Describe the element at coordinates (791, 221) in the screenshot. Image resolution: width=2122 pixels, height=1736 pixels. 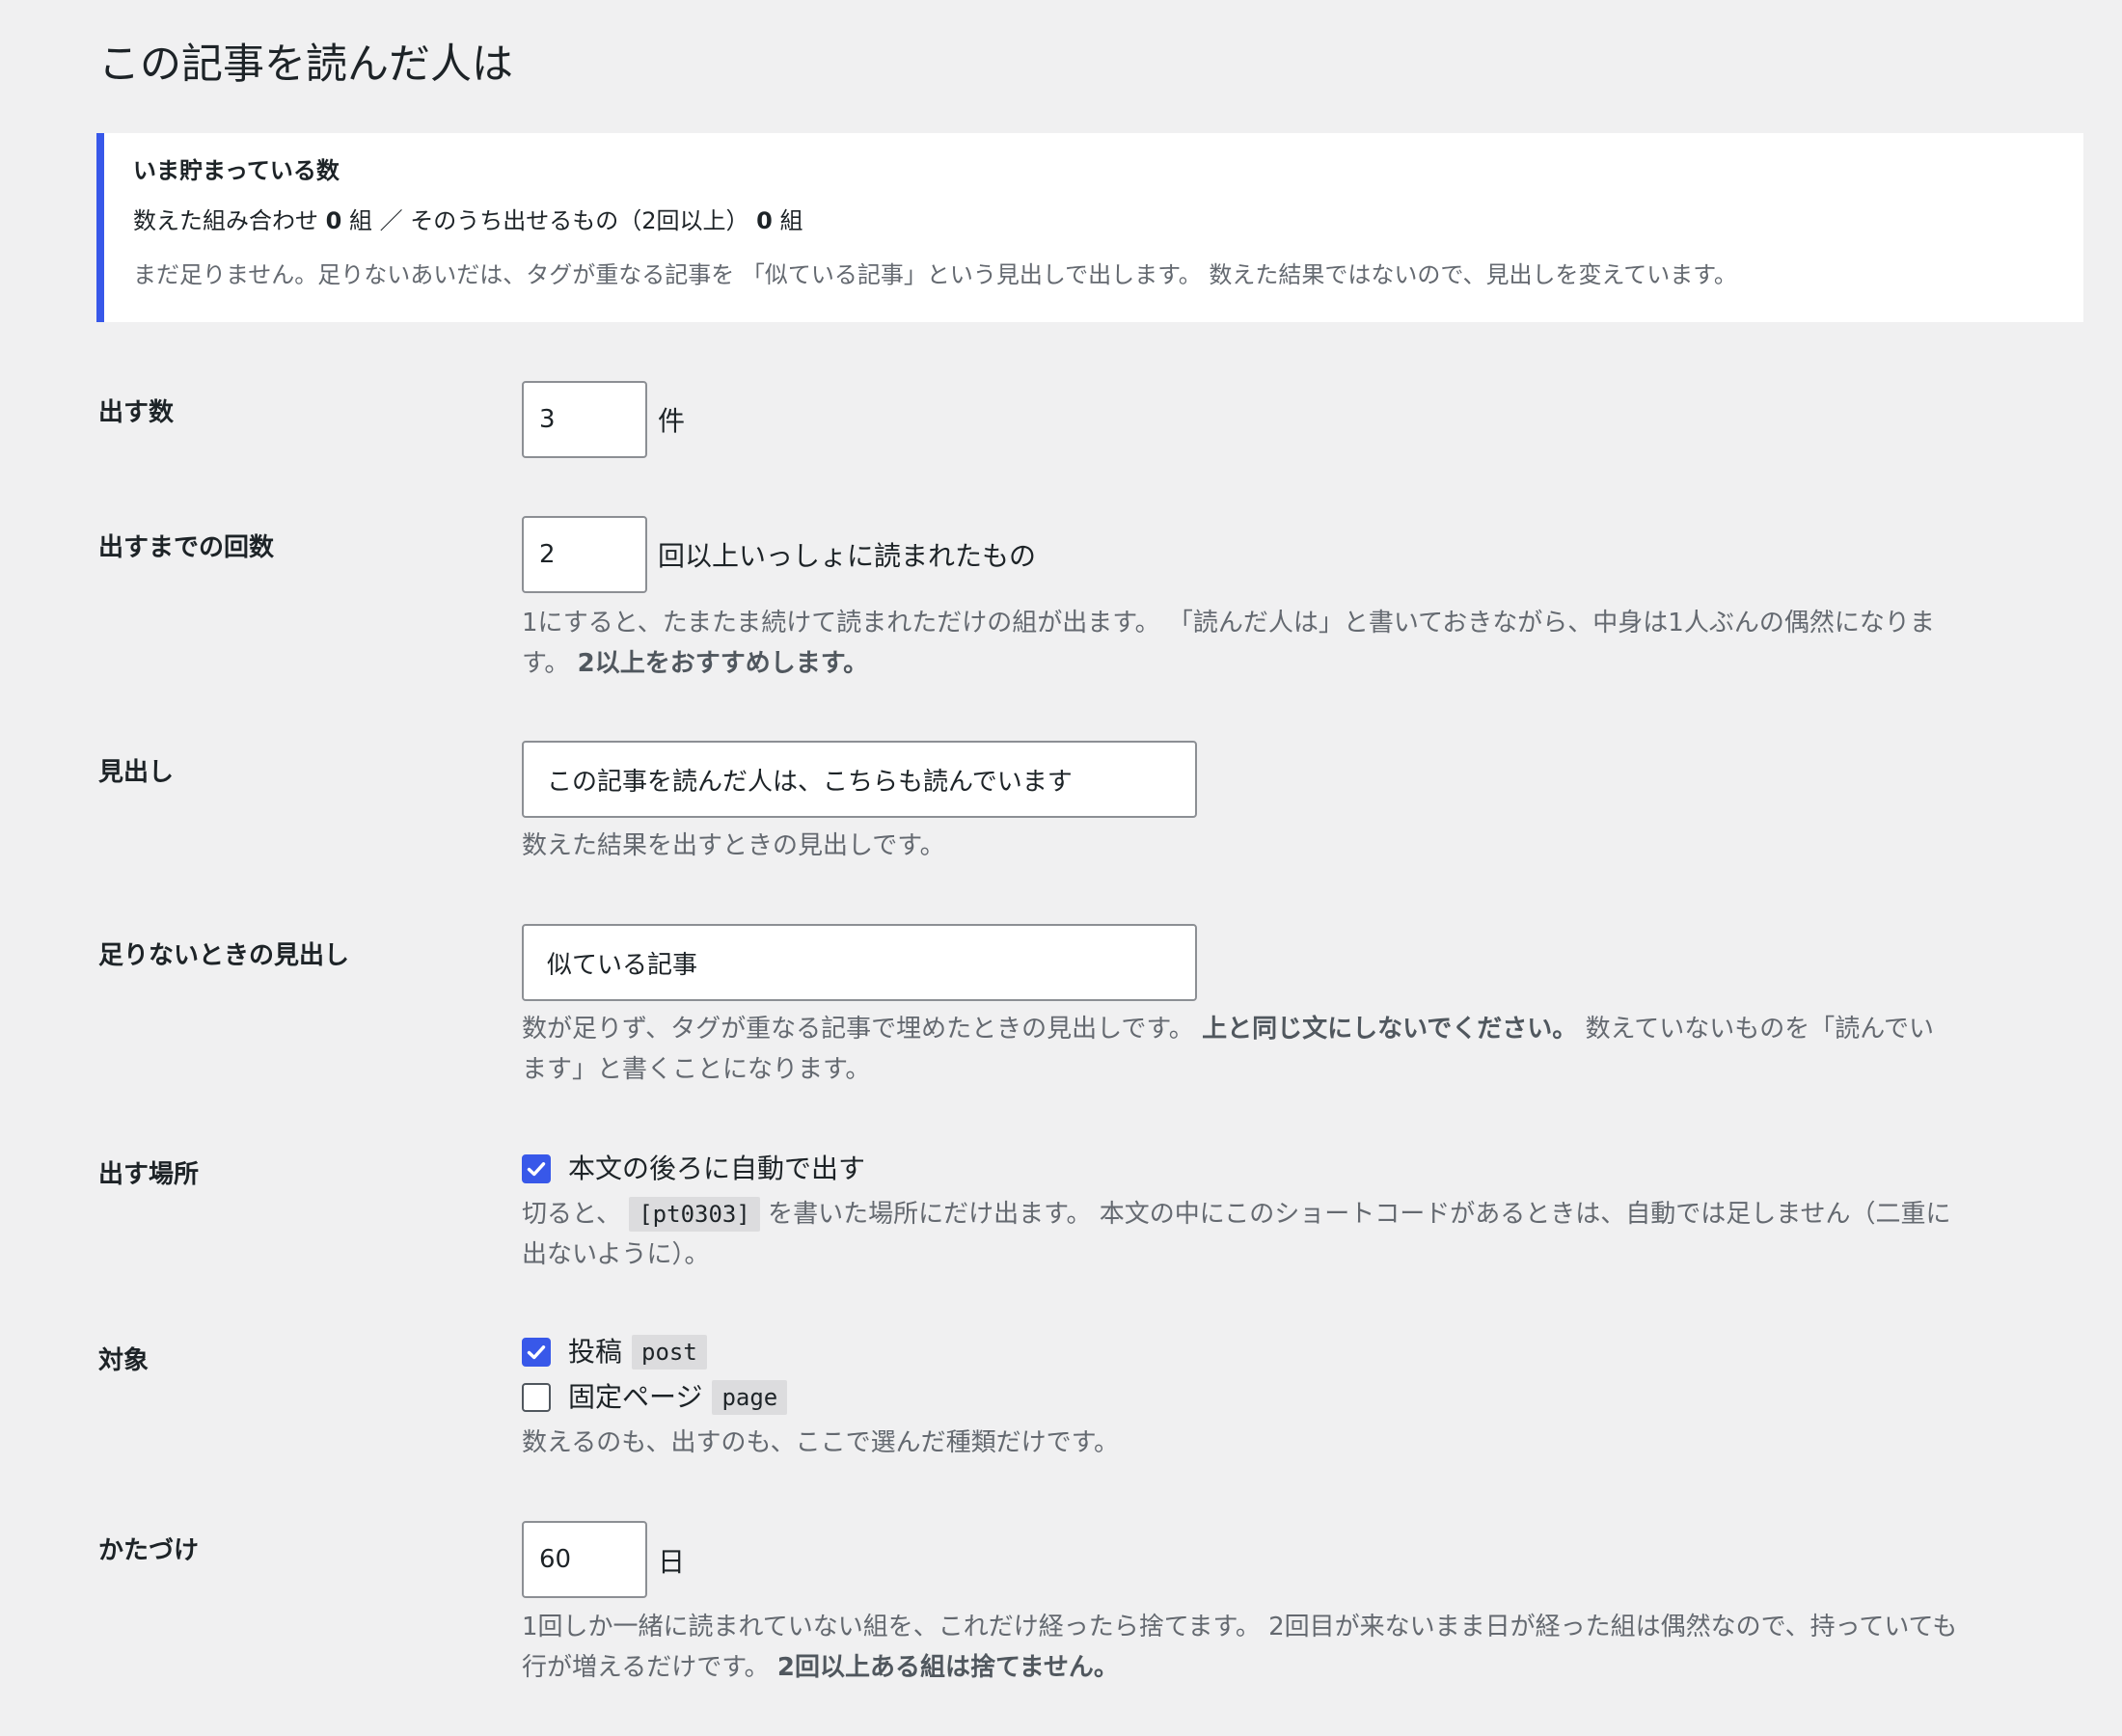
I see `usable-unit: 組` at that location.